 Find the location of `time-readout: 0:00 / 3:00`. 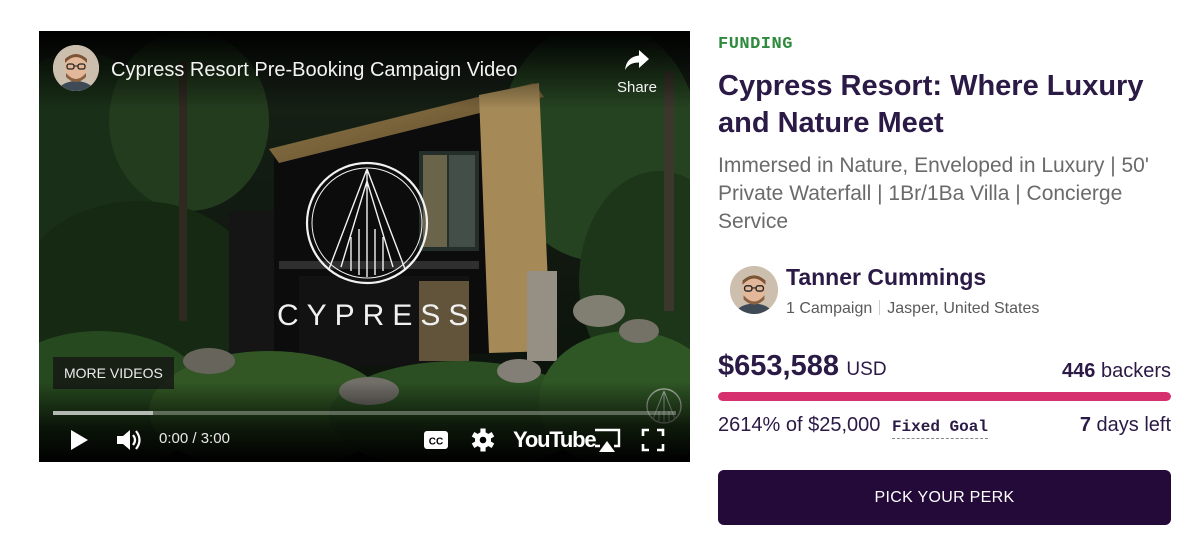

time-readout: 0:00 / 3:00 is located at coordinates (194, 438).